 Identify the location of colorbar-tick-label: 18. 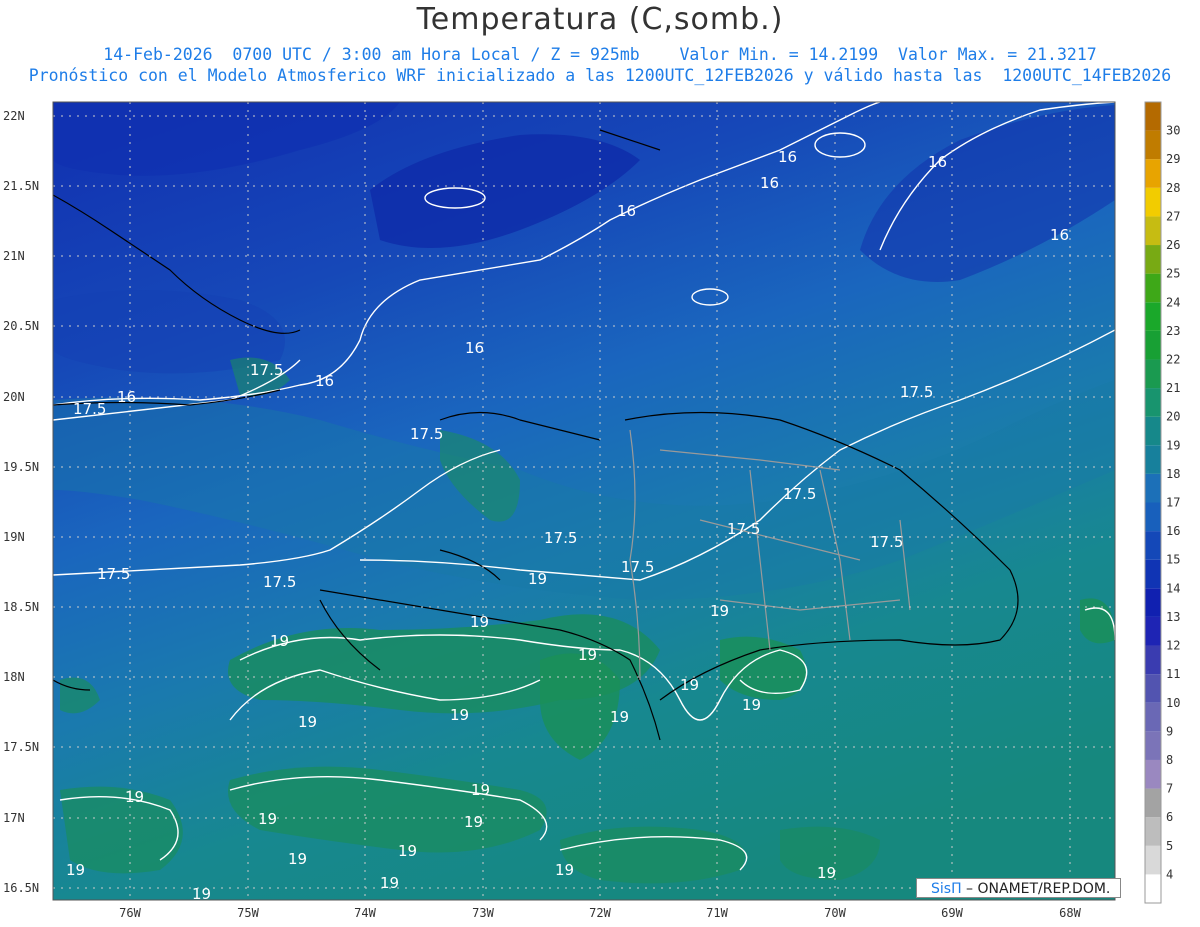
(1173, 474).